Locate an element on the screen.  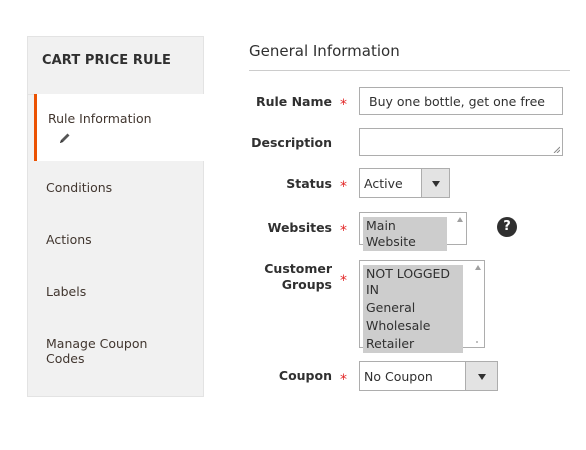
sidebar-item-label: Manage Coupon Codes is located at coordinates (97, 351).